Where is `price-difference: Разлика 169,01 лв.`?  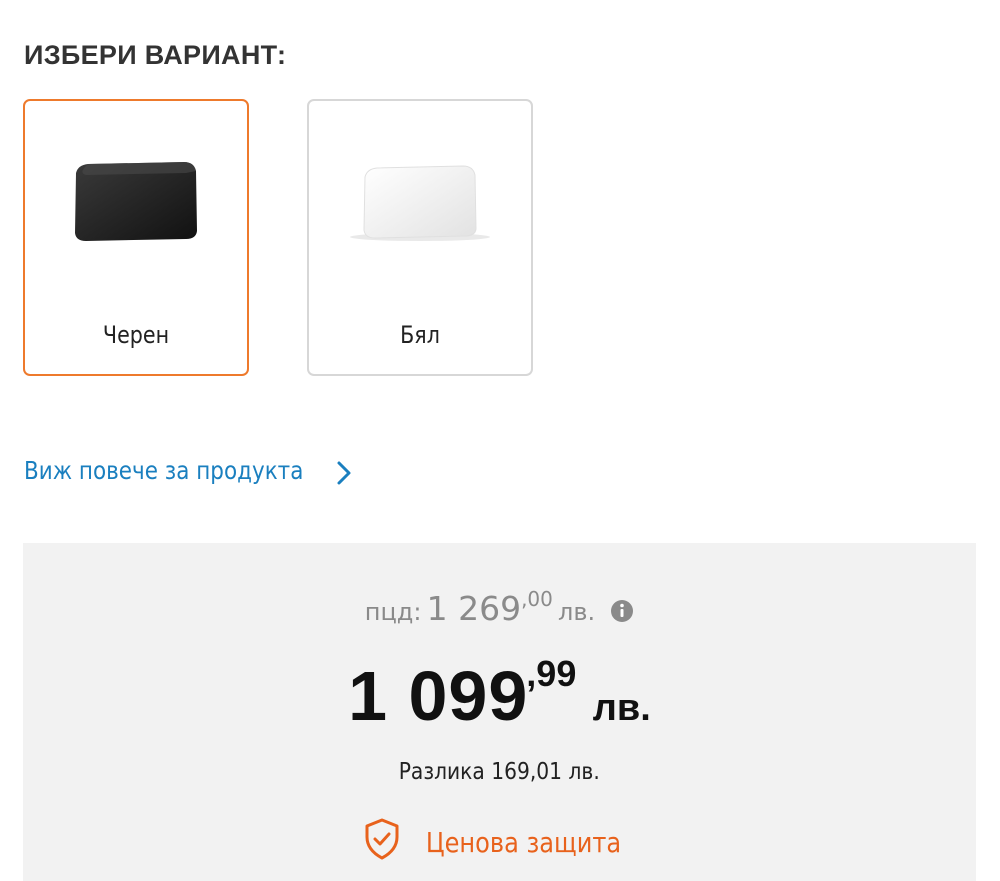 price-difference: Разлика 169,01 лв. is located at coordinates (499, 772).